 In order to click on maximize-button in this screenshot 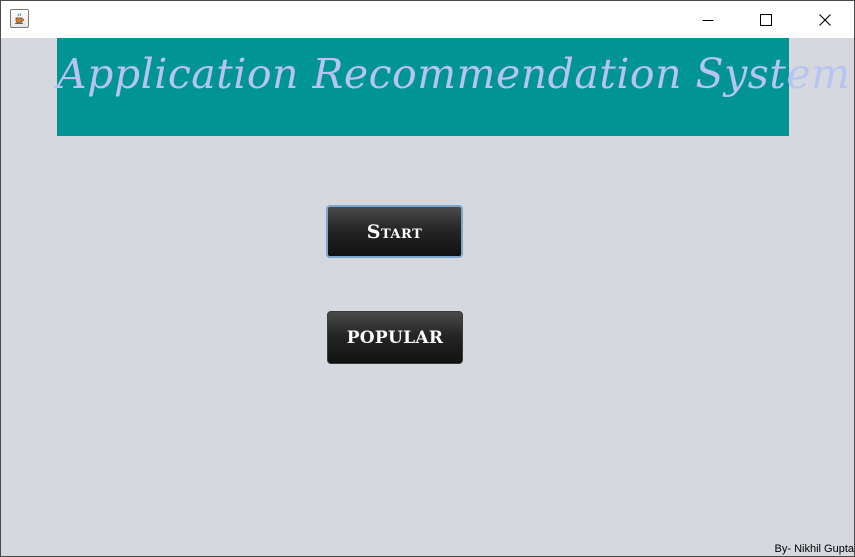, I will do `click(766, 19)`.